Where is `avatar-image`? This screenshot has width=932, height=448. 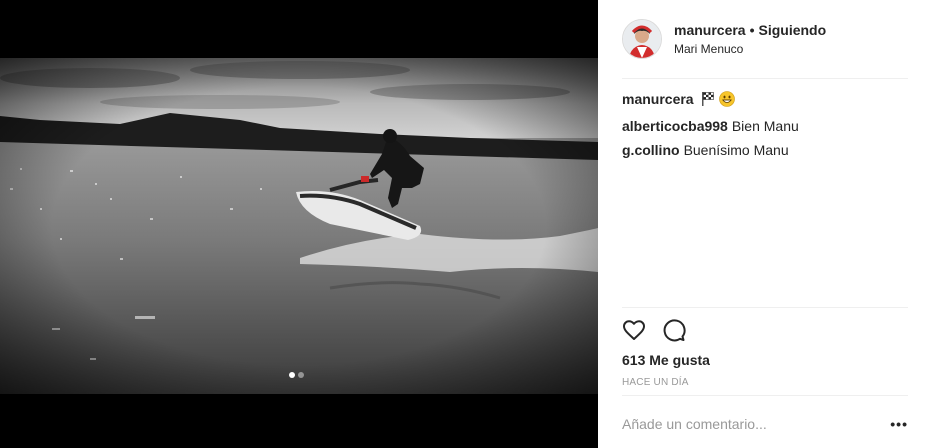
avatar-image is located at coordinates (642, 39).